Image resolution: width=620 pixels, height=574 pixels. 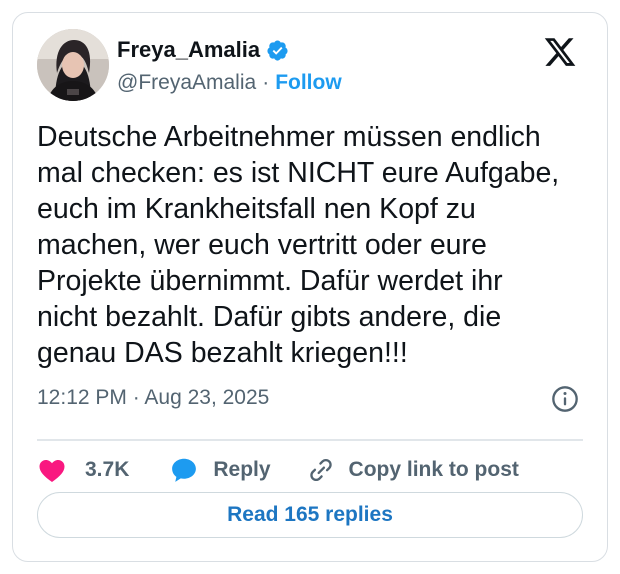 I want to click on author-handle: @FreyaAmalia, so click(x=186, y=83).